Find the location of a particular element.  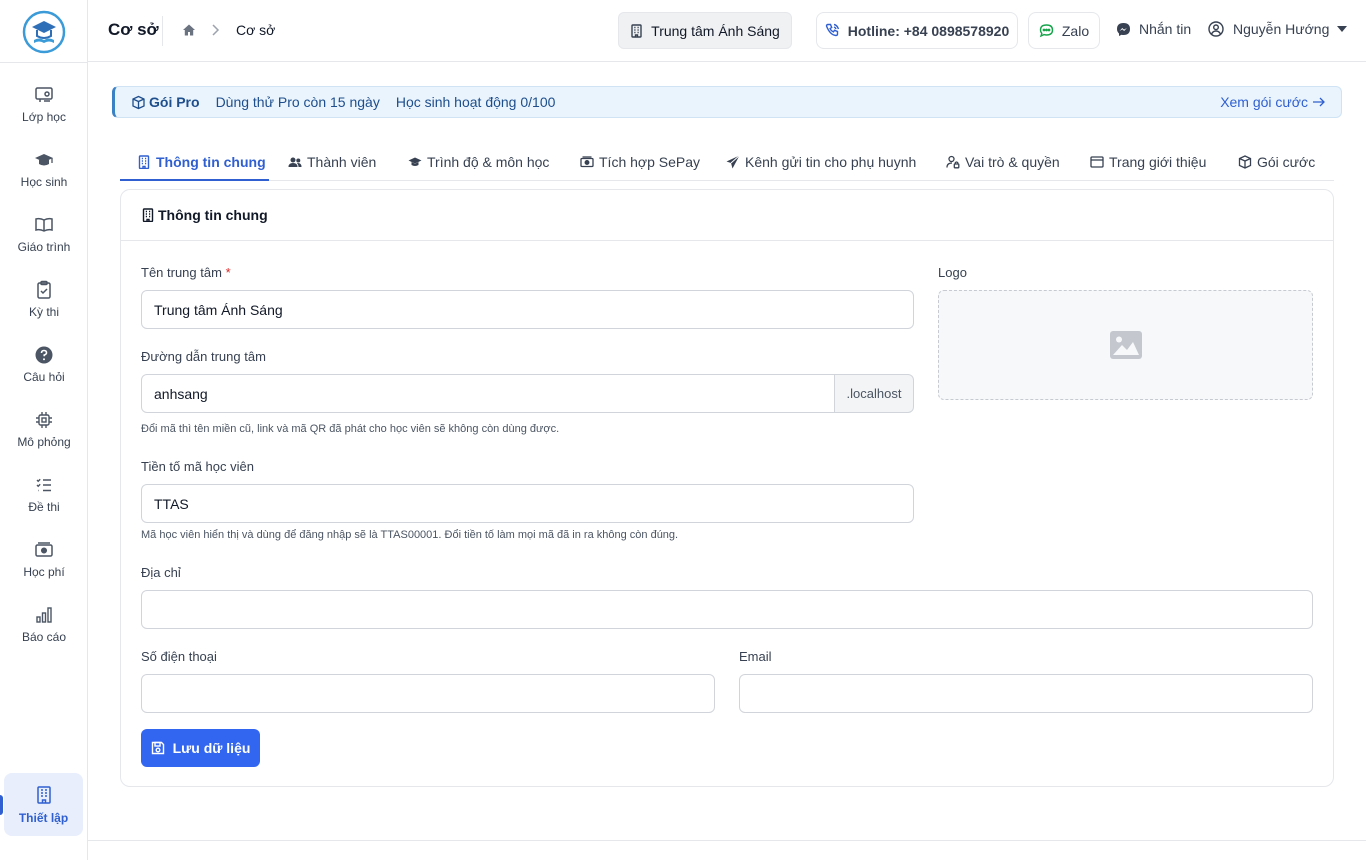

image-placeholder-icon is located at coordinates (1126, 345).